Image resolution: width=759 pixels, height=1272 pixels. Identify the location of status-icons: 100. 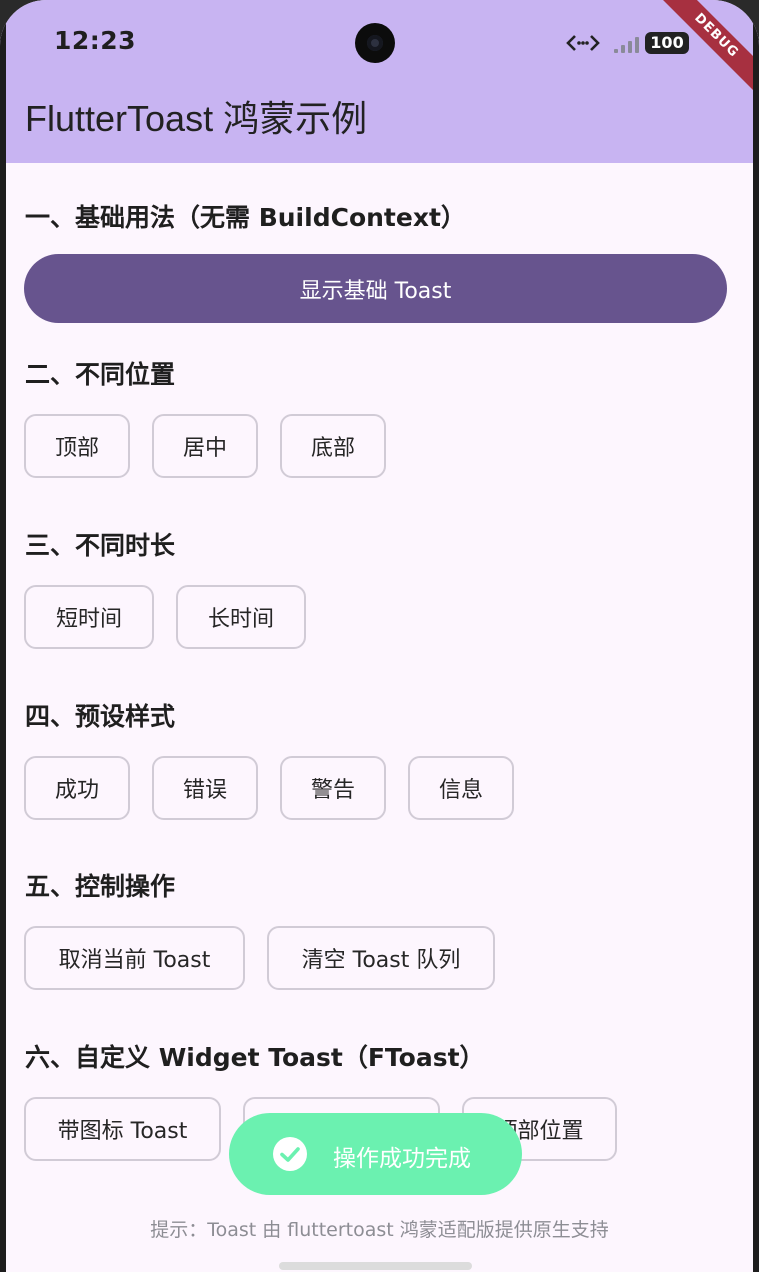
(627, 43).